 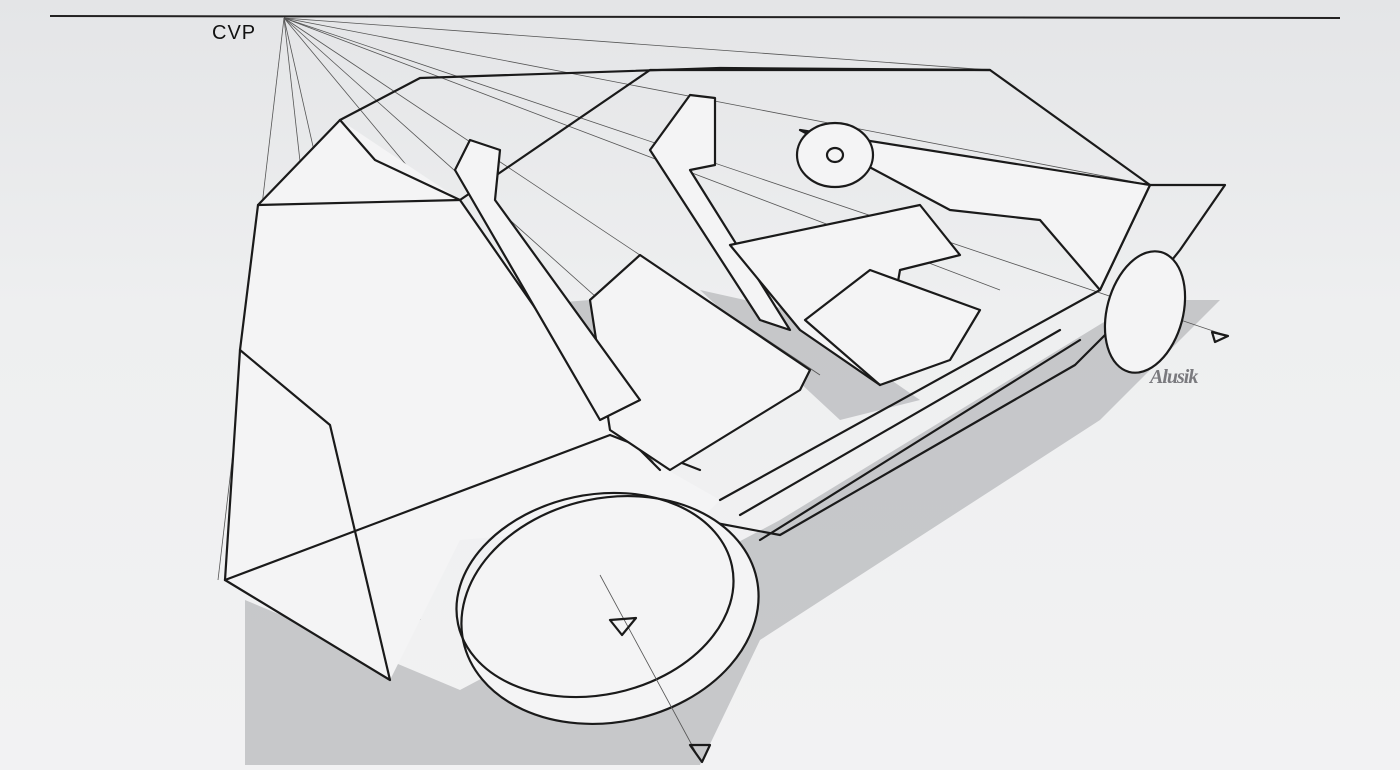 I want to click on front-axis-mark, so click(x=1220, y=337).